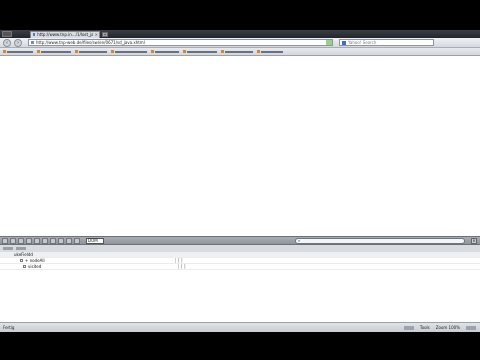 The width and height of the screenshot is (480, 360). I want to click on html-icon, so click(21, 240).